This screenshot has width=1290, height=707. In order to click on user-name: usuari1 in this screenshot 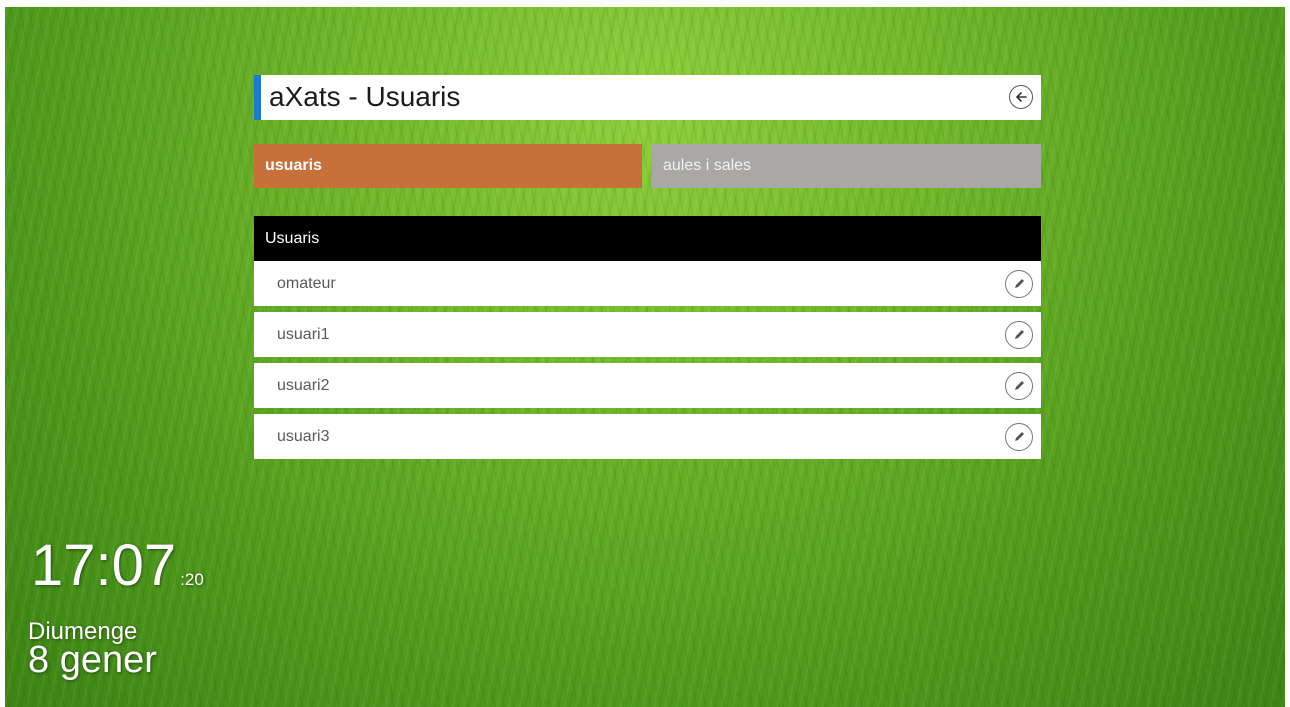, I will do `click(303, 334)`.